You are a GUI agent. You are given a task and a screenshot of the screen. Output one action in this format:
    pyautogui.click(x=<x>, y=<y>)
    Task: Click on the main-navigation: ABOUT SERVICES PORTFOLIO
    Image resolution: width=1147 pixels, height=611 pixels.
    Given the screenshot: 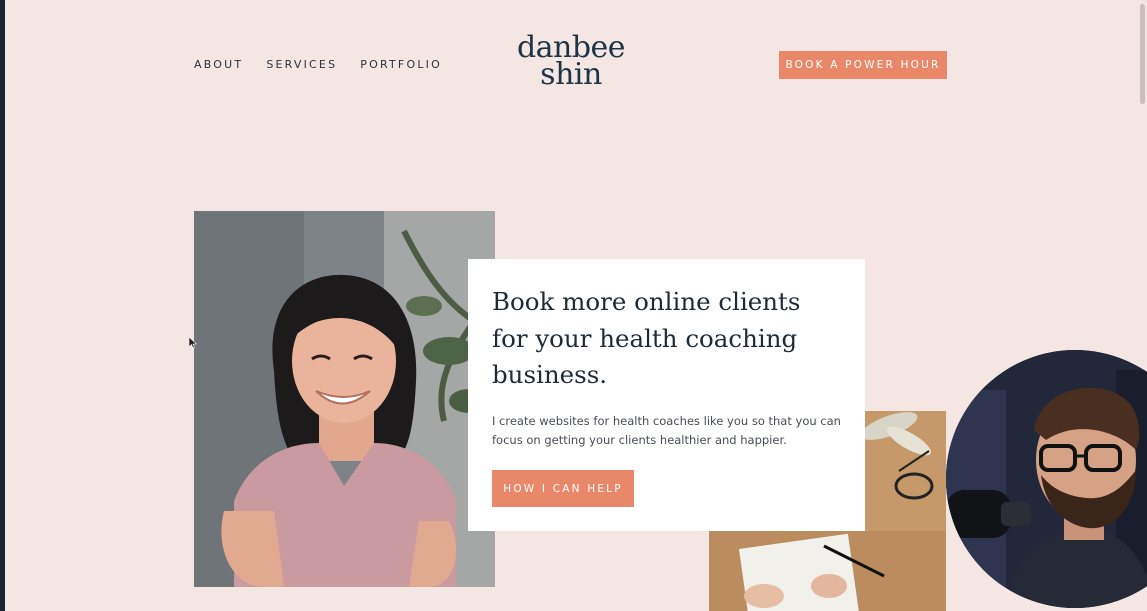 What is the action you would take?
    pyautogui.click(x=318, y=64)
    